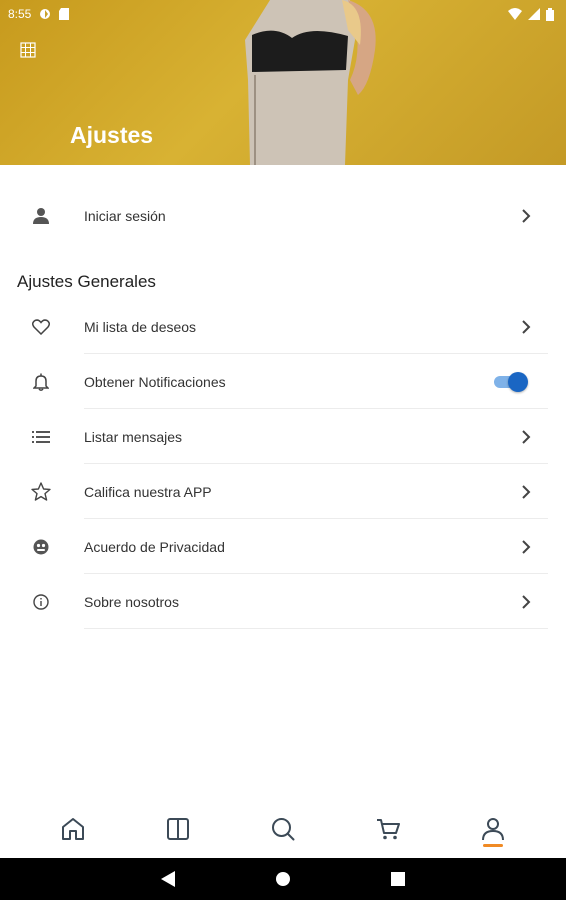 This screenshot has width=566, height=900. I want to click on toggle-knob, so click(518, 381).